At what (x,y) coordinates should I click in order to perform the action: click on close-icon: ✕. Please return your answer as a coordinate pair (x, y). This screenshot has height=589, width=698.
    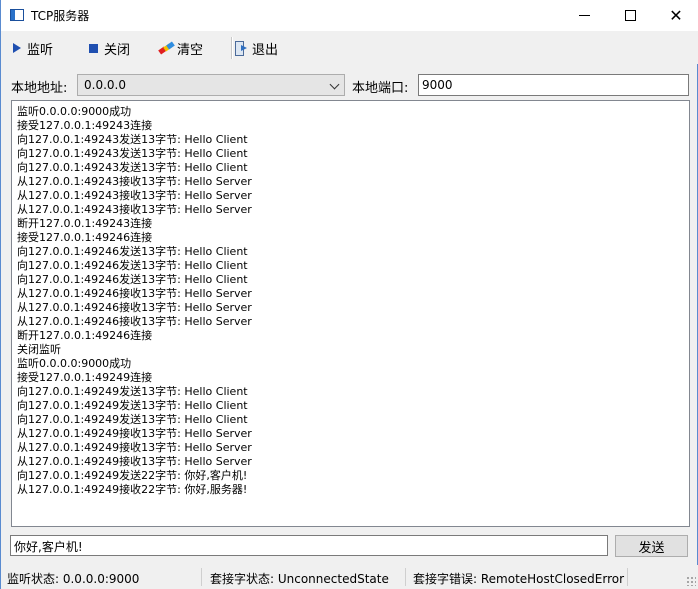
    Looking at the image, I should click on (676, 15).